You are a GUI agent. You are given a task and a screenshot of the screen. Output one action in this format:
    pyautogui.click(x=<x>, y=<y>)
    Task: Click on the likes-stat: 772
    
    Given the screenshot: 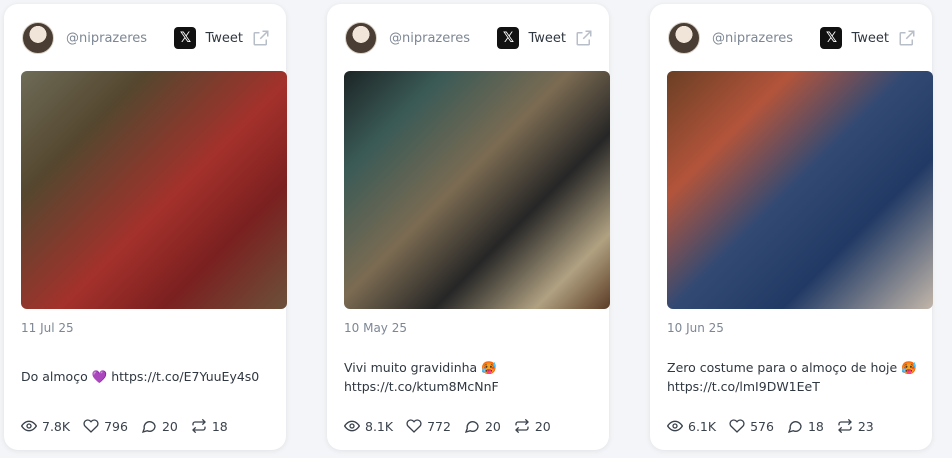 What is the action you would take?
    pyautogui.click(x=428, y=426)
    